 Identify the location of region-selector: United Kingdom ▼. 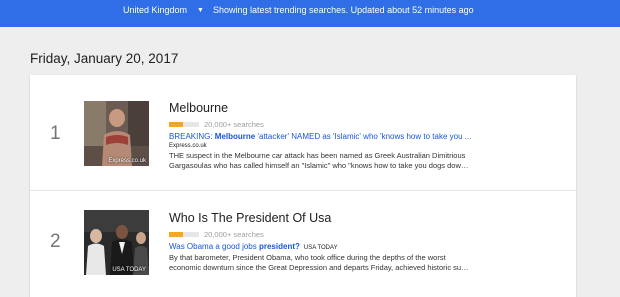
(163, 10).